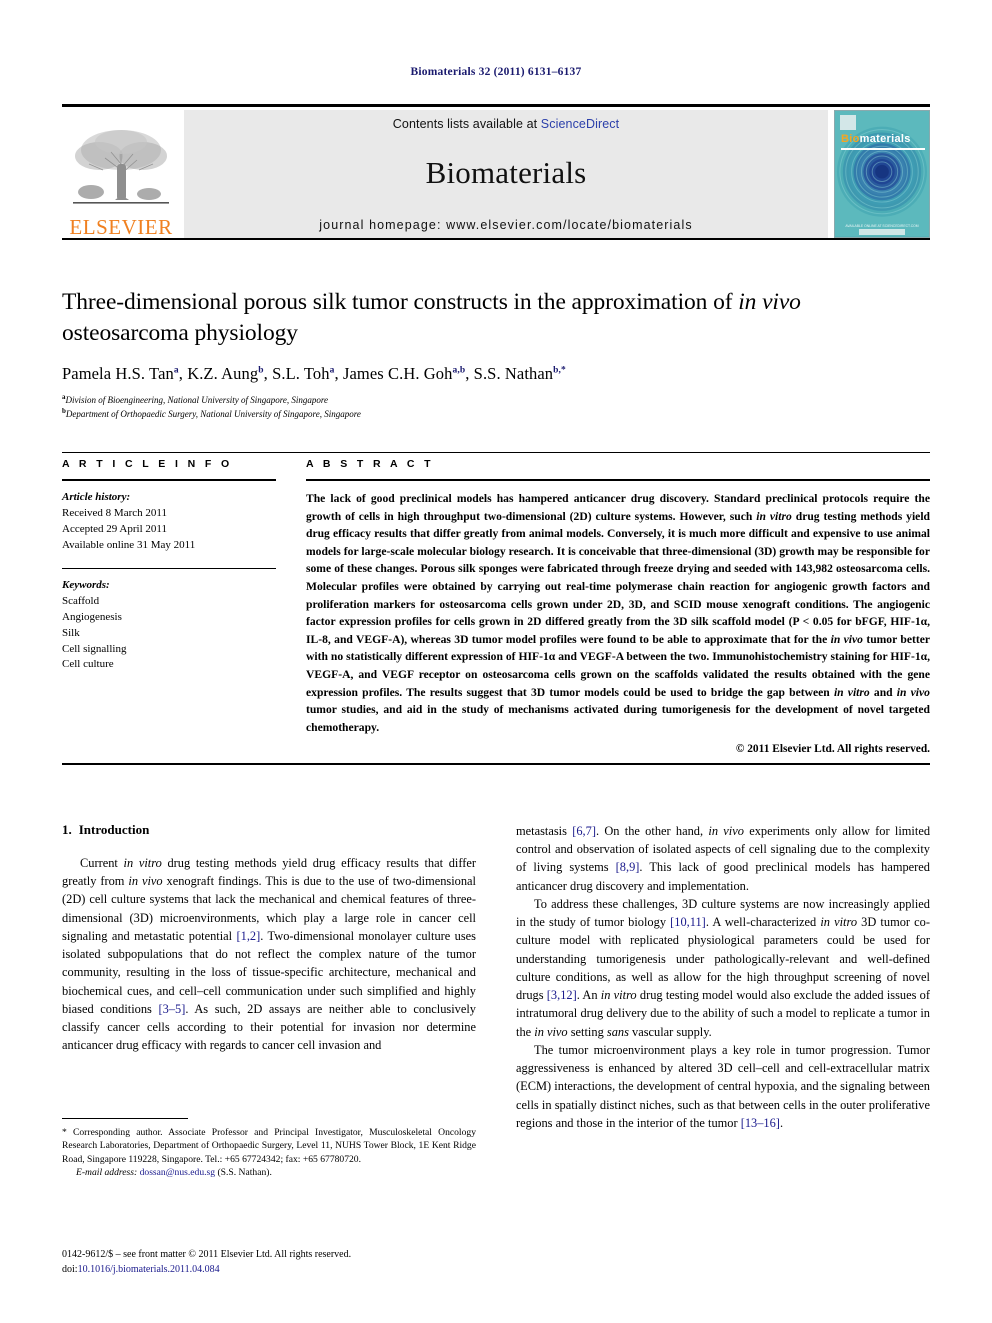 Image resolution: width=992 pixels, height=1323 pixels. I want to click on elsevier-logo: ELSEVIER, so click(121, 174).